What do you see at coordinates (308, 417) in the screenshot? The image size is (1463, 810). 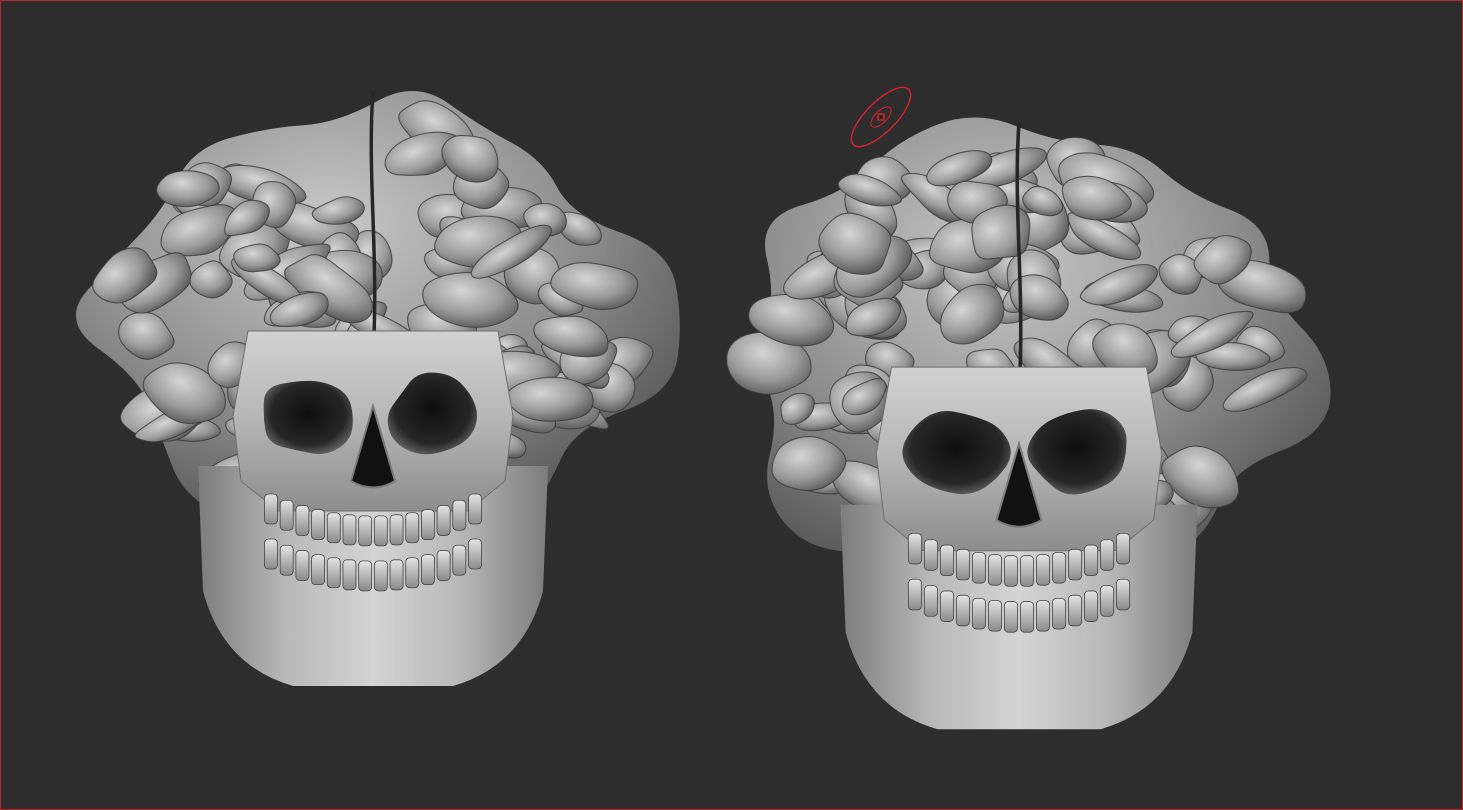 I see `eye-socket-left` at bounding box center [308, 417].